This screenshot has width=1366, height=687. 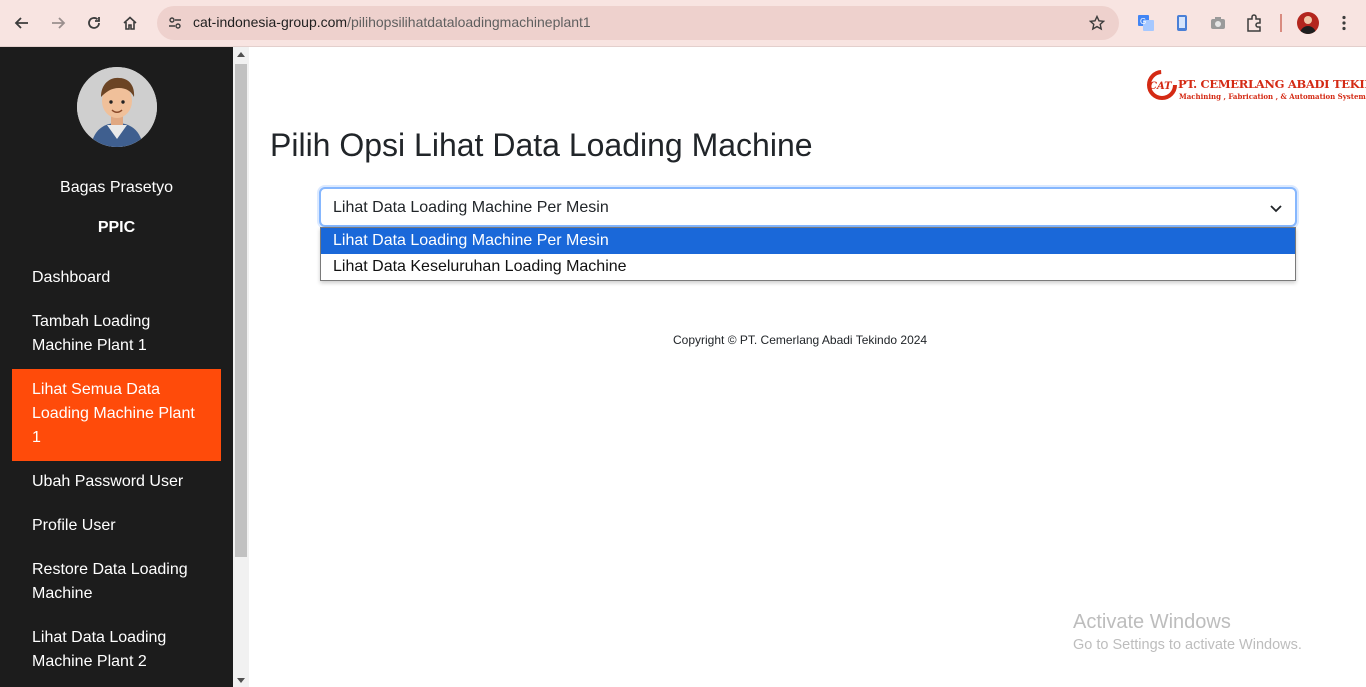 What do you see at coordinates (116, 482) in the screenshot?
I see `sidebar-item-ubah-password: Ubah Password User` at bounding box center [116, 482].